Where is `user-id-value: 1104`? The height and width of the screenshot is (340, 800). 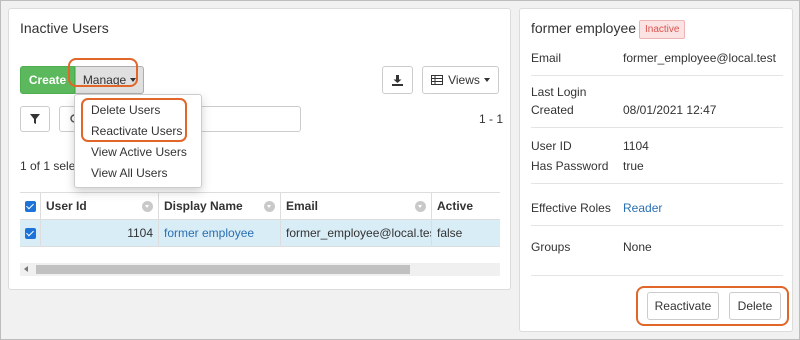
user-id-value: 1104 is located at coordinates (636, 146).